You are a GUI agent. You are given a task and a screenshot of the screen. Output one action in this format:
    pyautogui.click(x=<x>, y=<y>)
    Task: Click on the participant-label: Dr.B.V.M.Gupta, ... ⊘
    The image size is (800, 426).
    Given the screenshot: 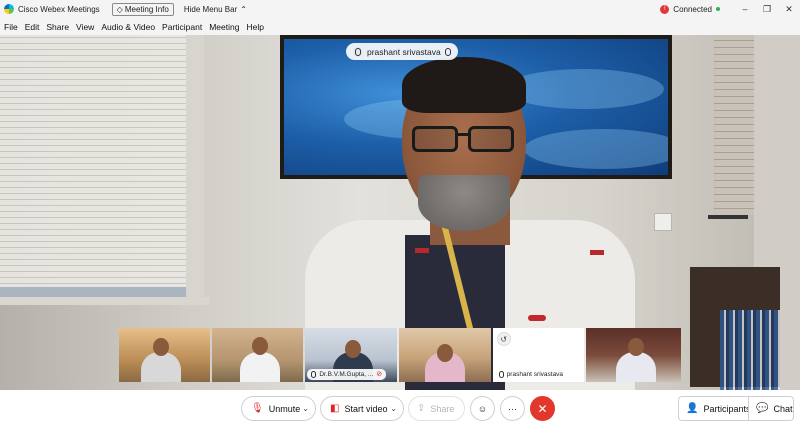 What is the action you would take?
    pyautogui.click(x=347, y=374)
    